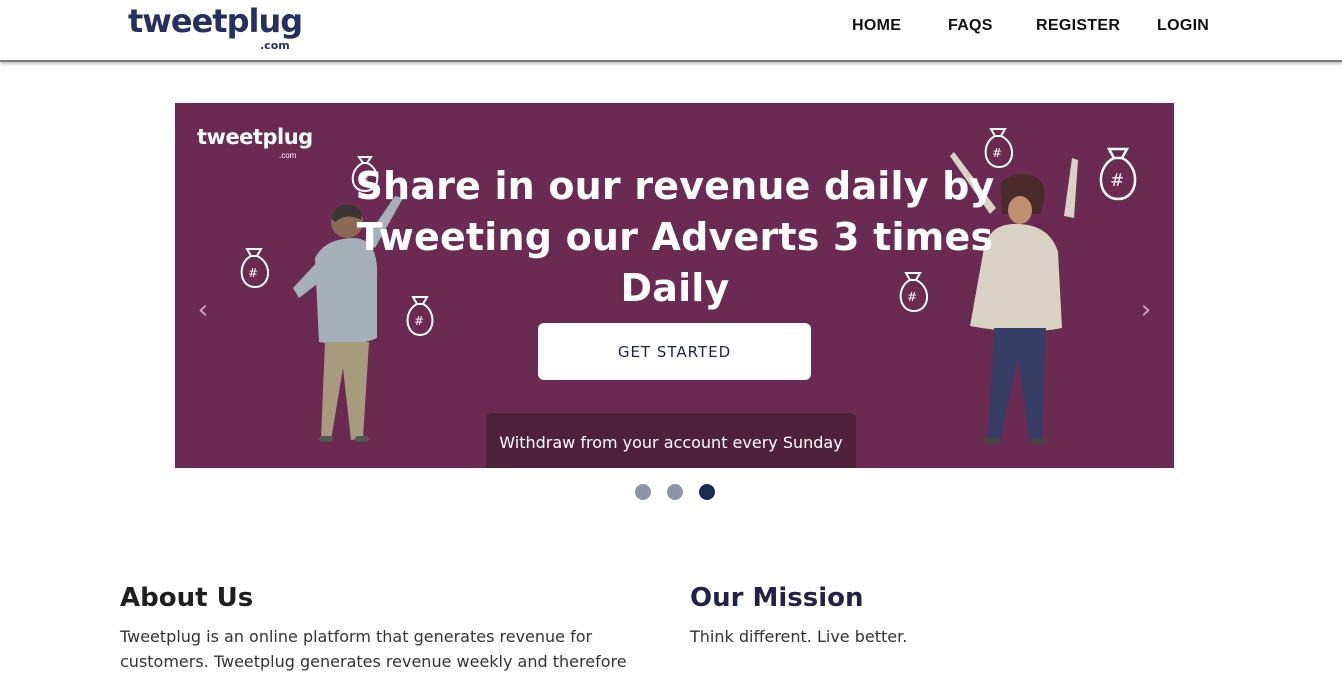 Image resolution: width=1342 pixels, height=676 pixels. Describe the element at coordinates (1078, 26) in the screenshot. I see `nav-register-link: REGISTER` at that location.